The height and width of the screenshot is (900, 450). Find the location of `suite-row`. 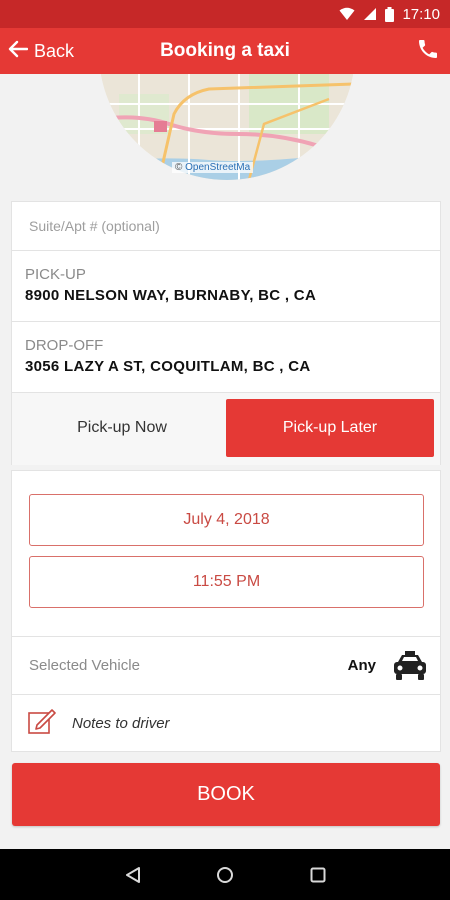

suite-row is located at coordinates (226, 226).